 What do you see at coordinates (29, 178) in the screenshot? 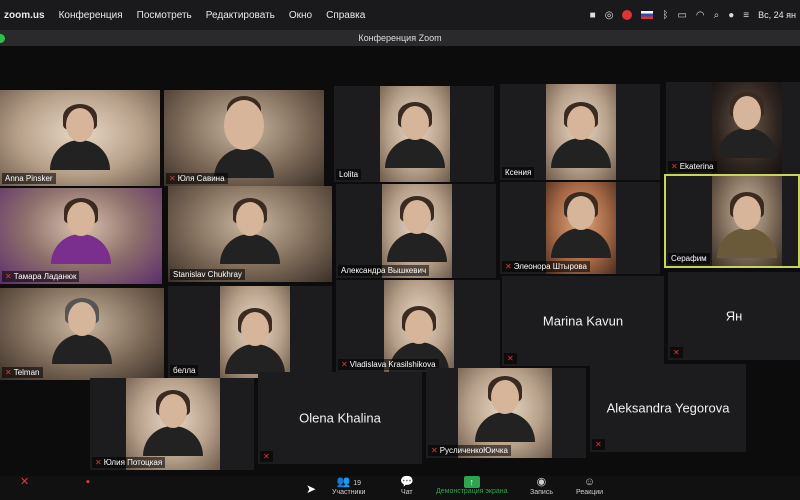
I see `participant-name: Anna Pinsker` at bounding box center [29, 178].